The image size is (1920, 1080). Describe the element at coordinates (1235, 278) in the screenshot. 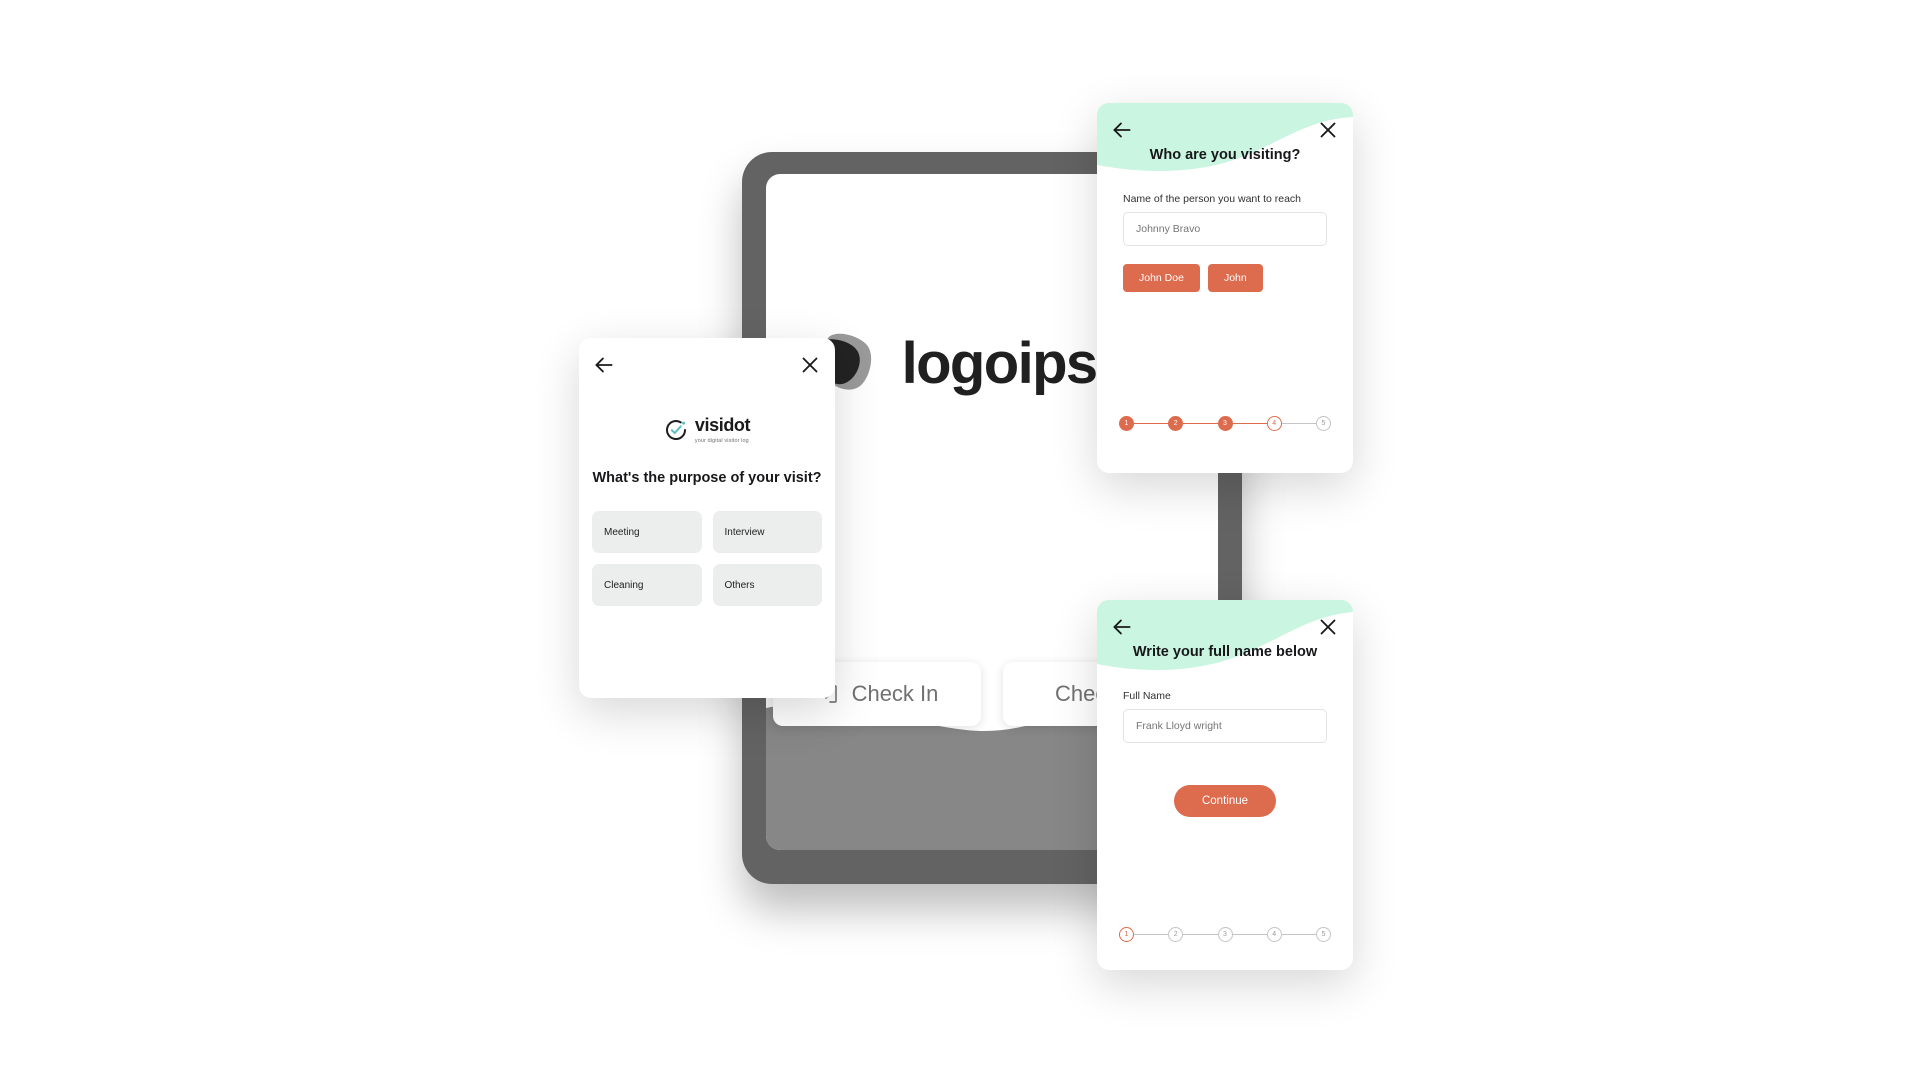

I see `suggestion-john: John` at that location.